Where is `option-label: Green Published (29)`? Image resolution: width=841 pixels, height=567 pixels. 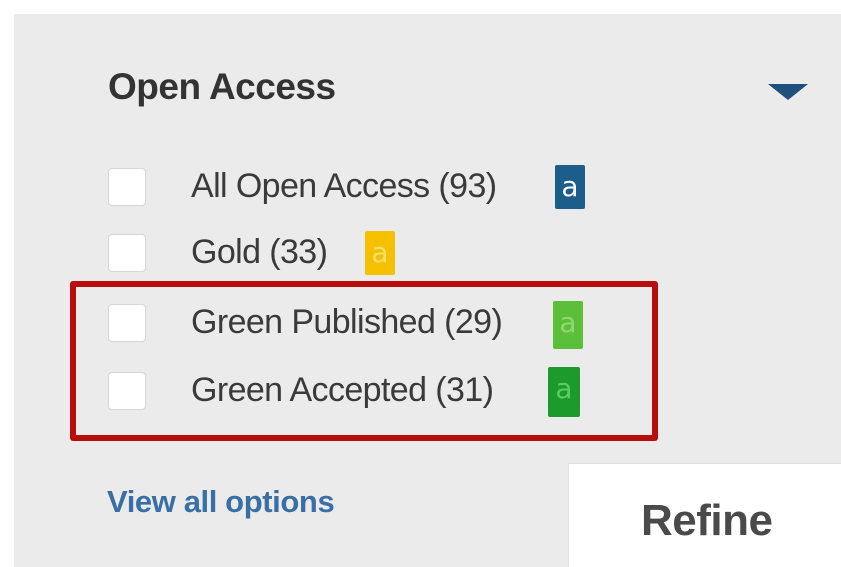 option-label: Green Published (29) is located at coordinates (347, 322).